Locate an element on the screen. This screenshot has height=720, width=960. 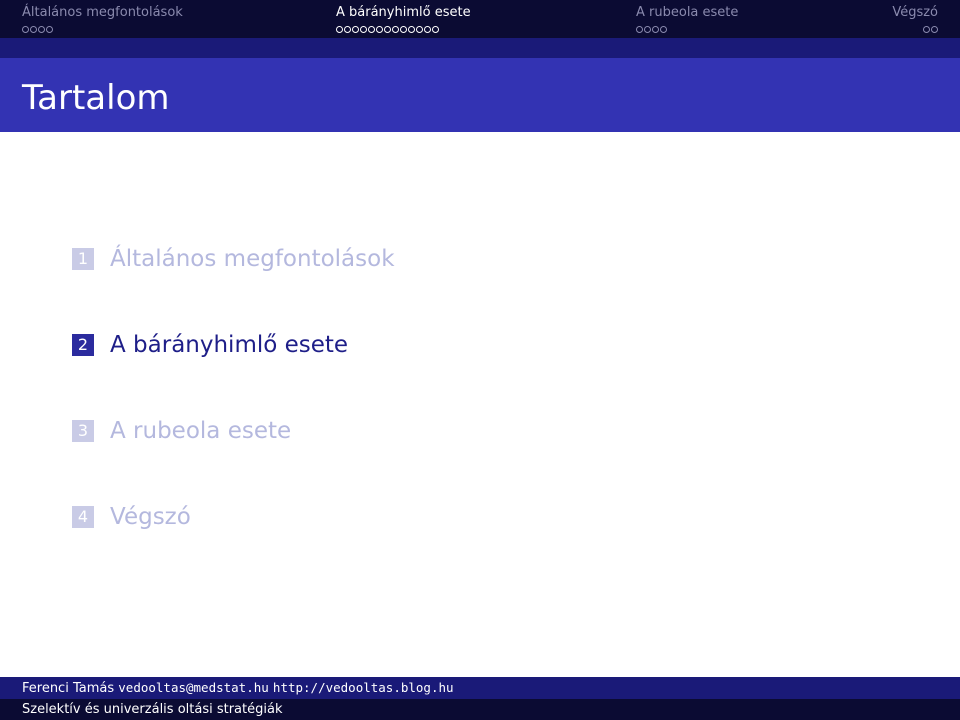
toc-number-badge: 1 is located at coordinates (83, 259).